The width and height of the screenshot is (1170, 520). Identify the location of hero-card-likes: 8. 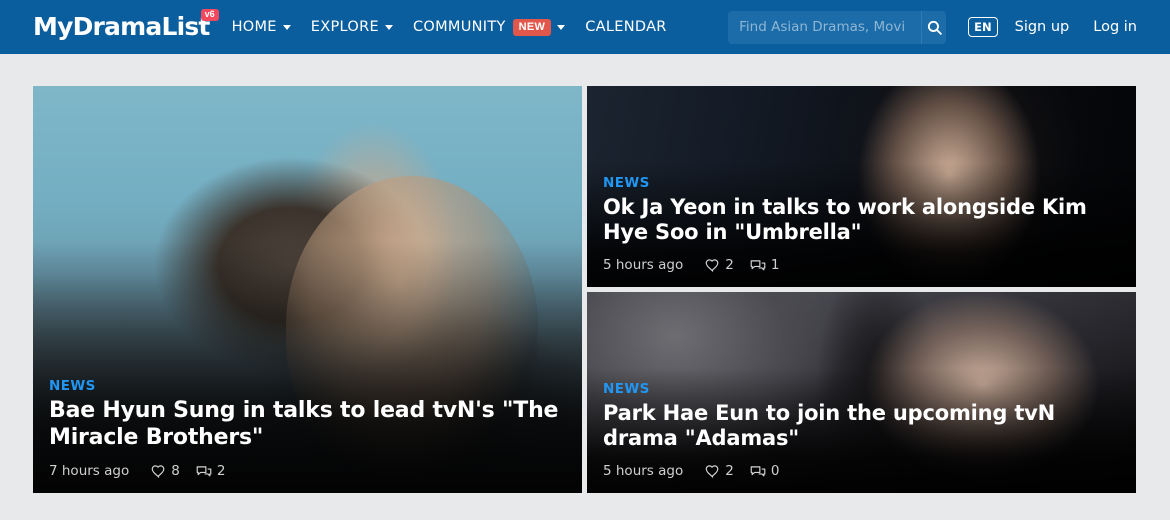
(165, 471).